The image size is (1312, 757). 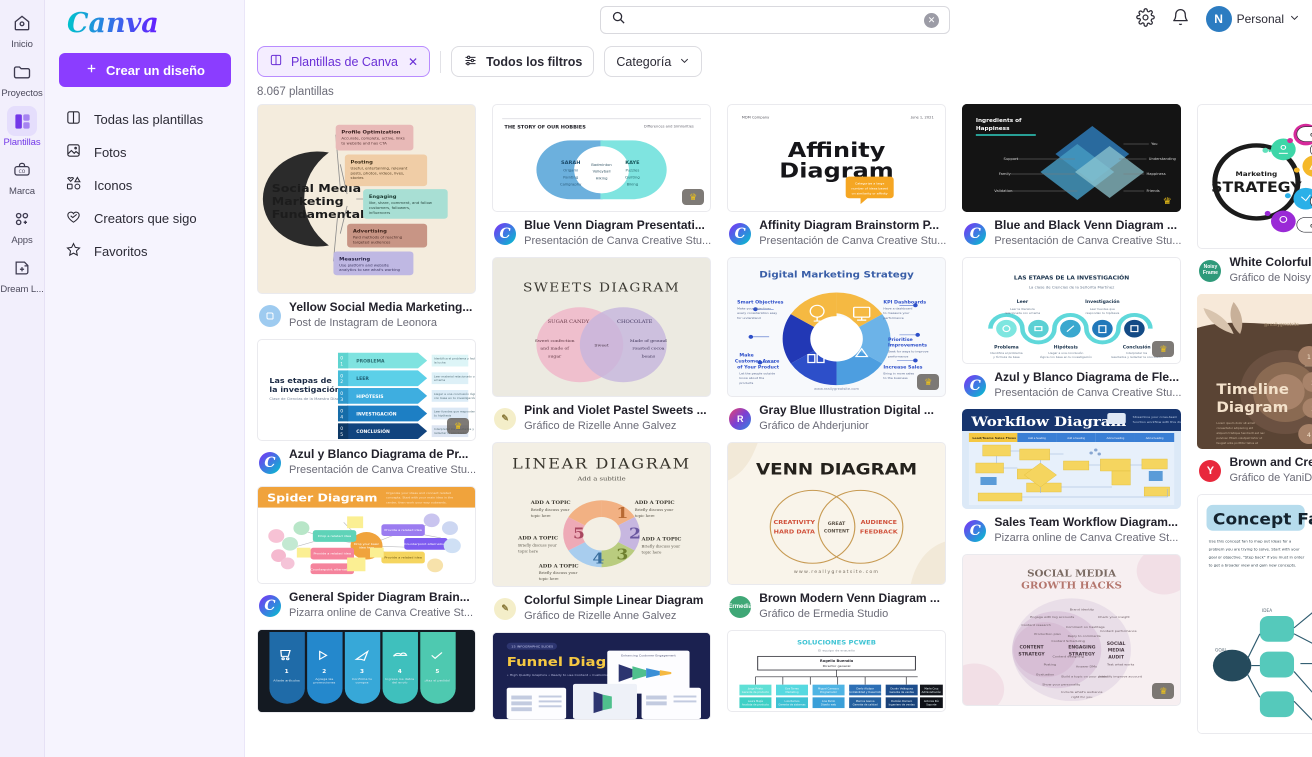 I want to click on svg-text: Engaging, so click(x=383, y=197).